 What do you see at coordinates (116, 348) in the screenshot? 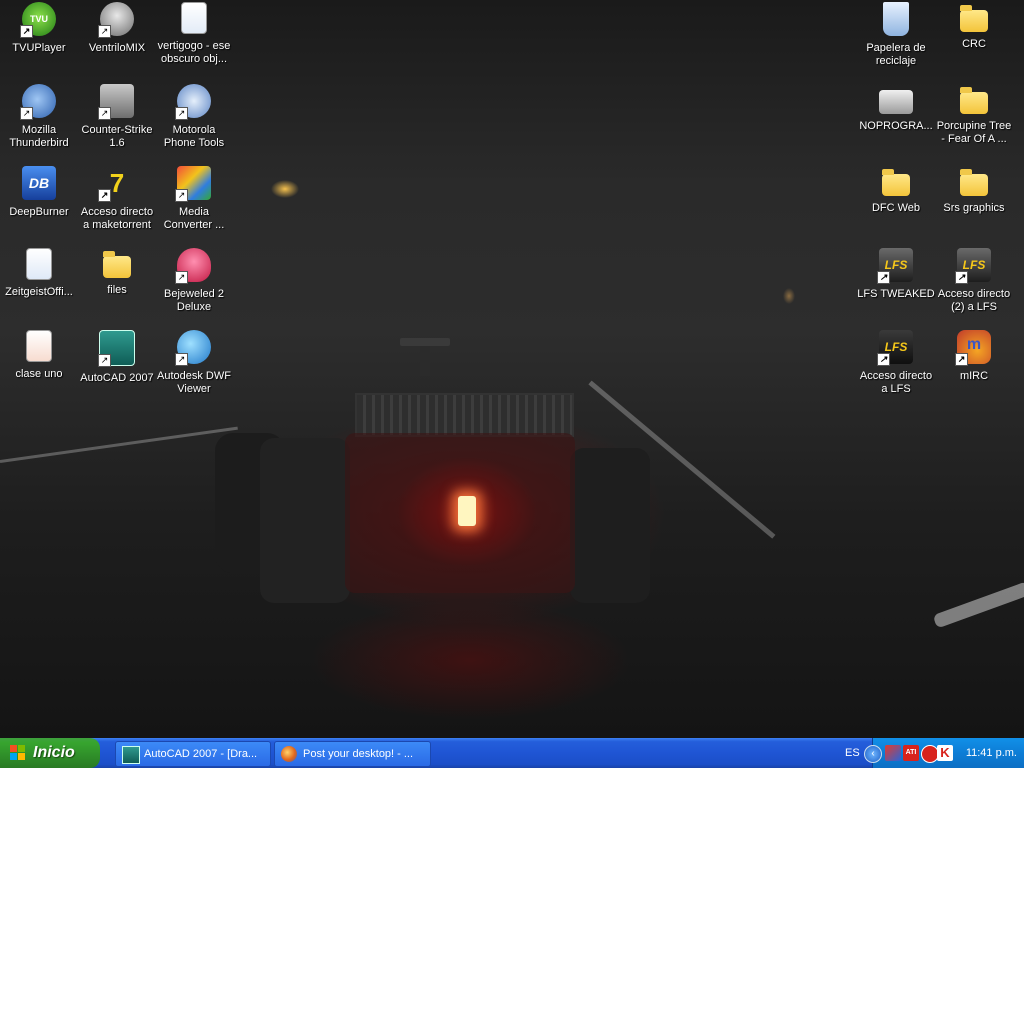
I see `autocad-icon: ↗` at bounding box center [116, 348].